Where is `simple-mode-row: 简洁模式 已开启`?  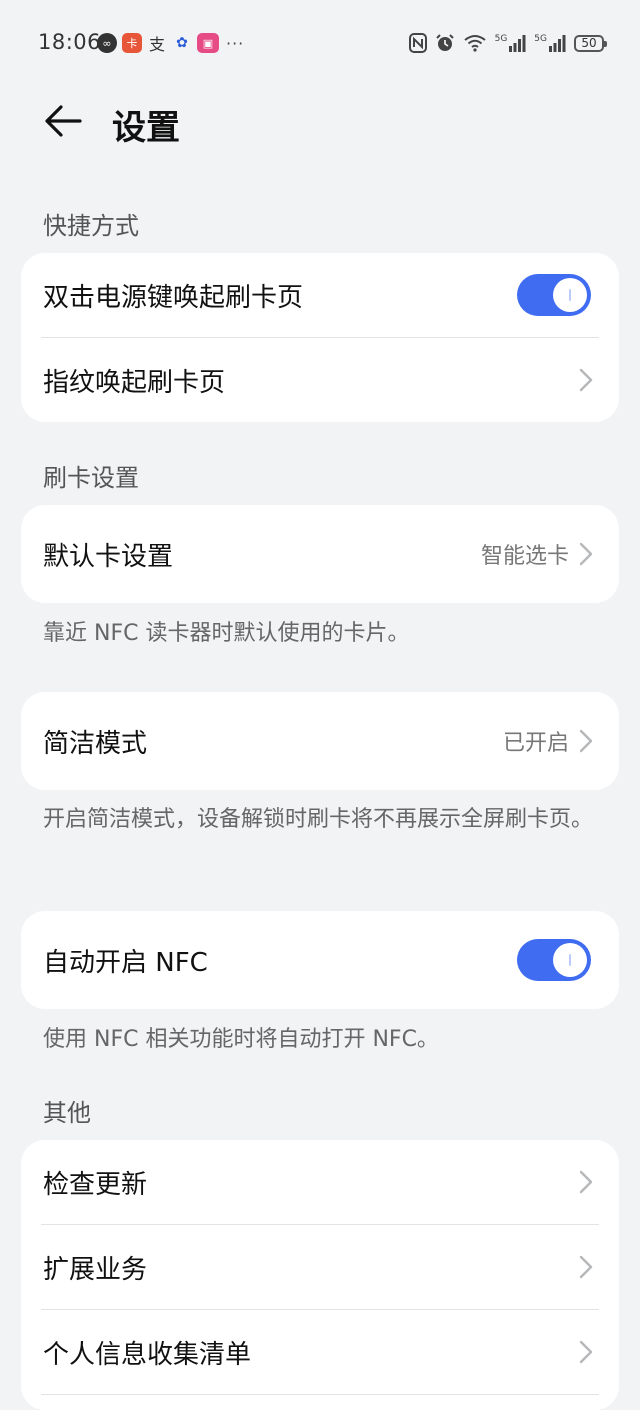
simple-mode-row: 简洁模式 已开启 is located at coordinates (320, 741).